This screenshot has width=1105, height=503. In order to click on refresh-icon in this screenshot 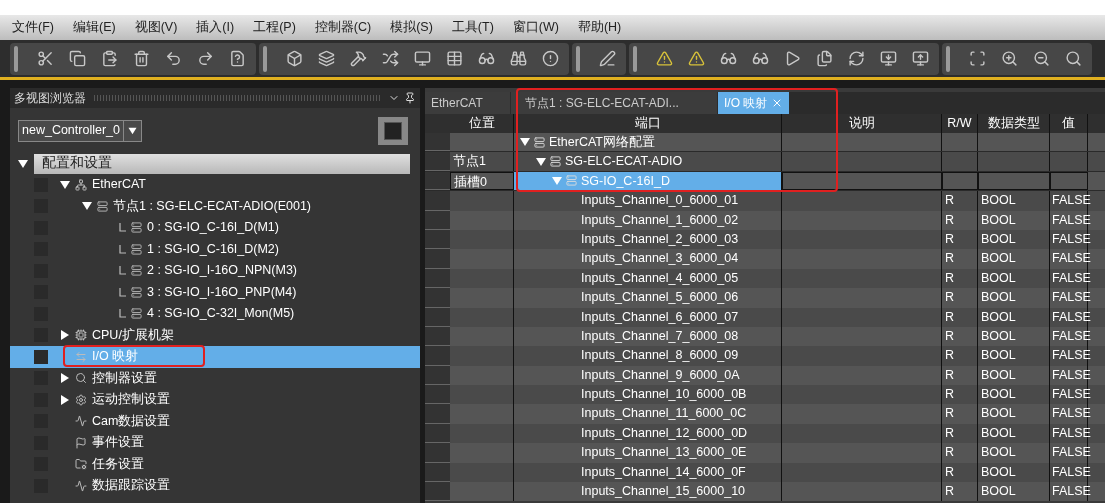, I will do `click(856, 58)`.